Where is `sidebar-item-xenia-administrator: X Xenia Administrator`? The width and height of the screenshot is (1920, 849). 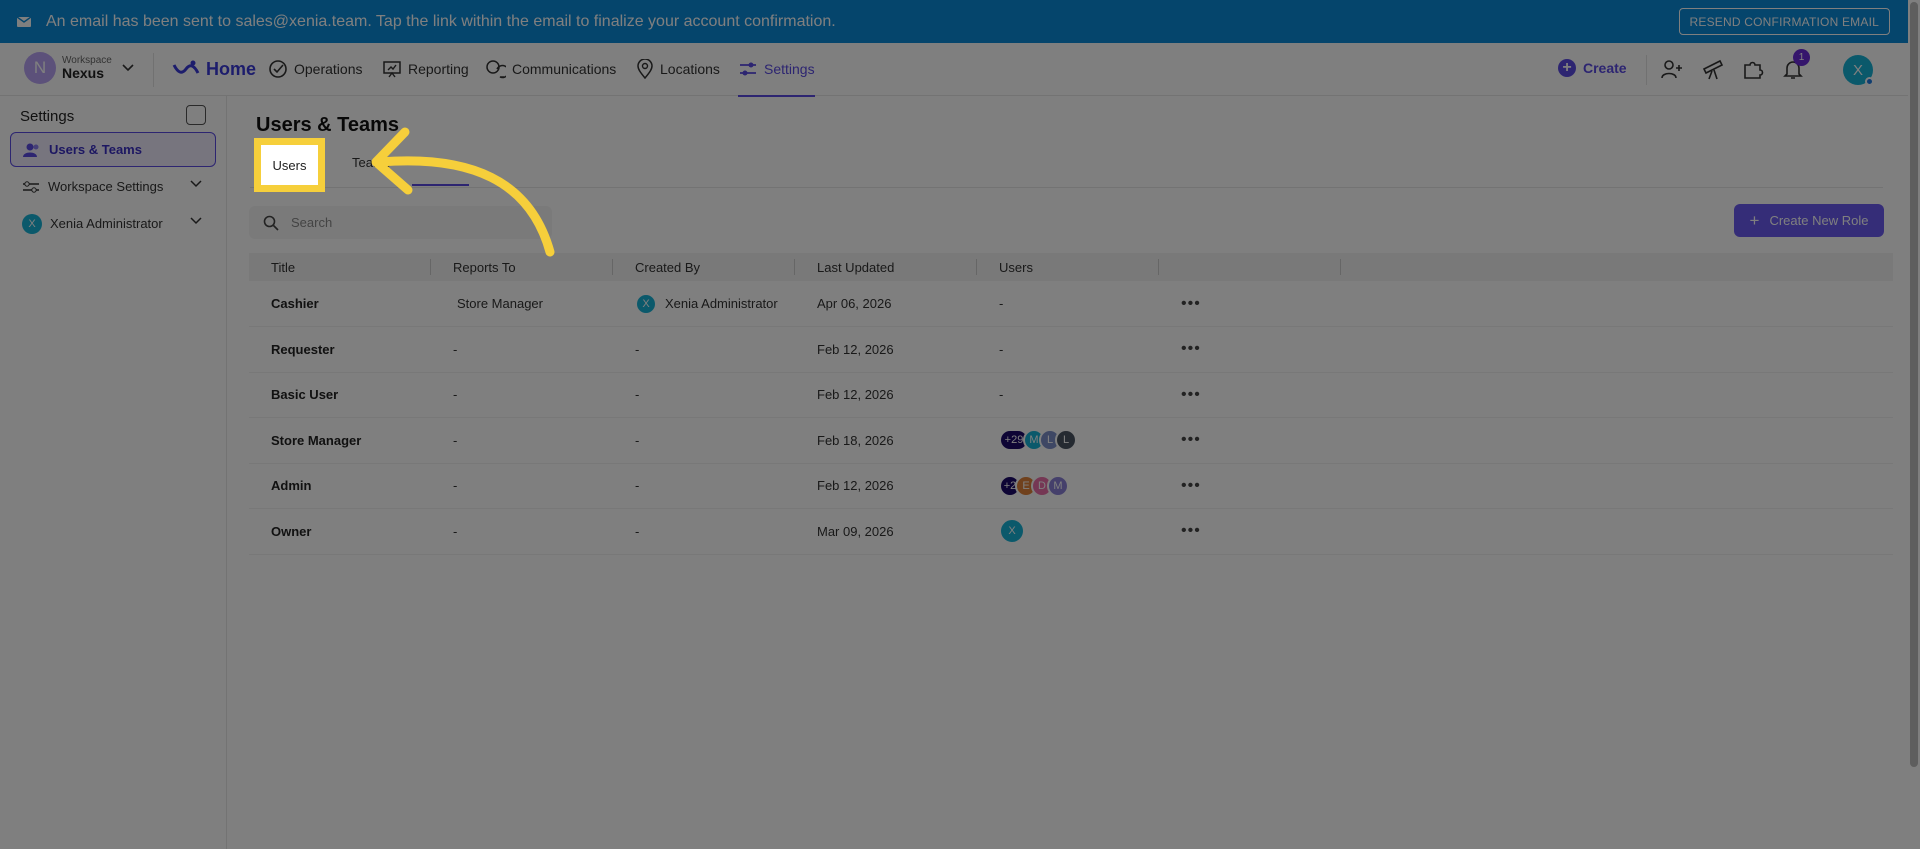 sidebar-item-xenia-administrator: X Xenia Administrator is located at coordinates (113, 223).